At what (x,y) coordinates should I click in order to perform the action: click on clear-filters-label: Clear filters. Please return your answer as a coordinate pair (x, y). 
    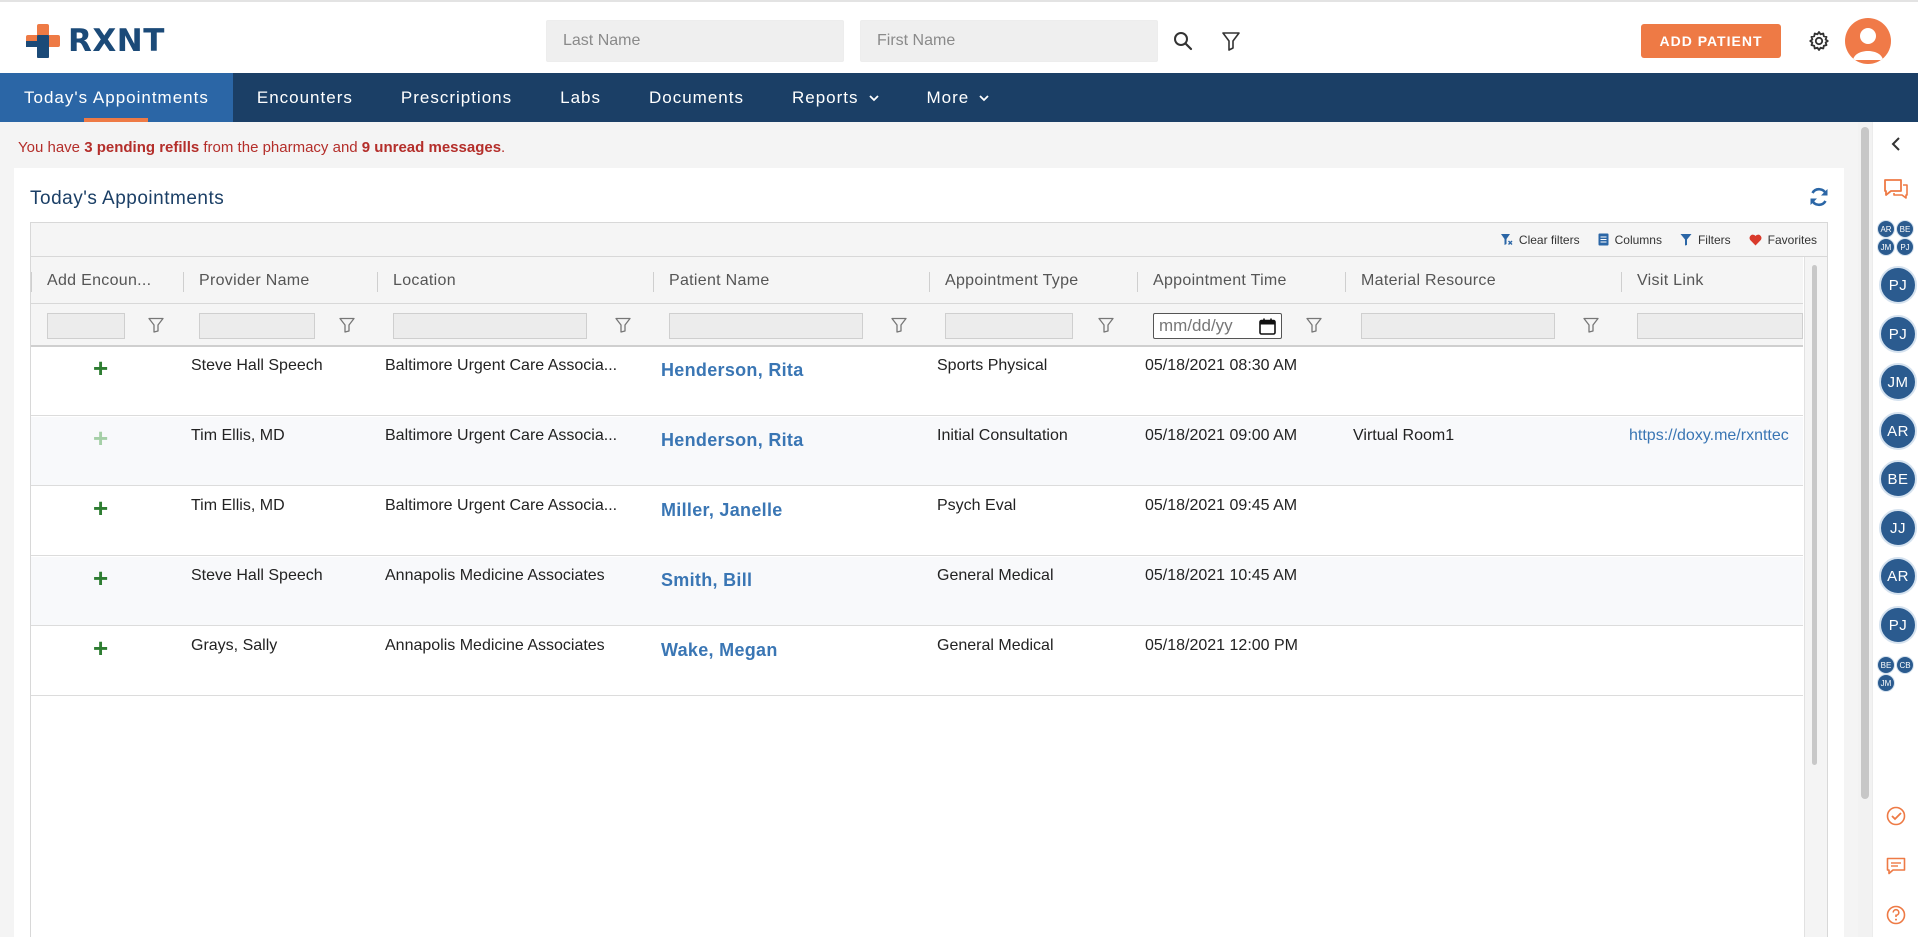
    Looking at the image, I should click on (1549, 239).